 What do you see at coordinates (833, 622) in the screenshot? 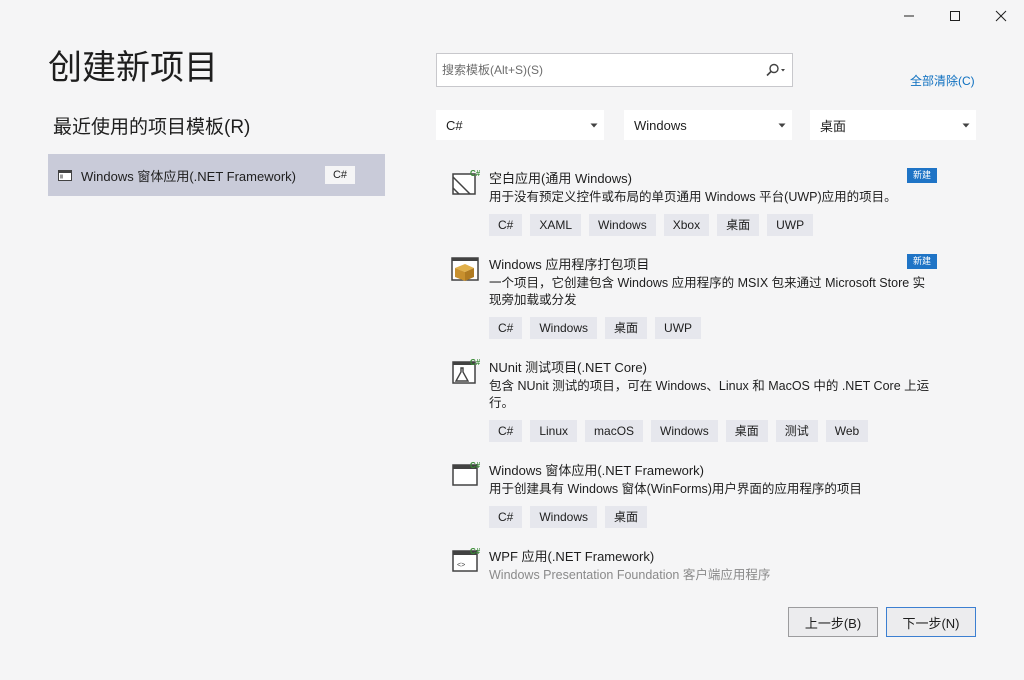
I see `back-button: 上一步(B)` at bounding box center [833, 622].